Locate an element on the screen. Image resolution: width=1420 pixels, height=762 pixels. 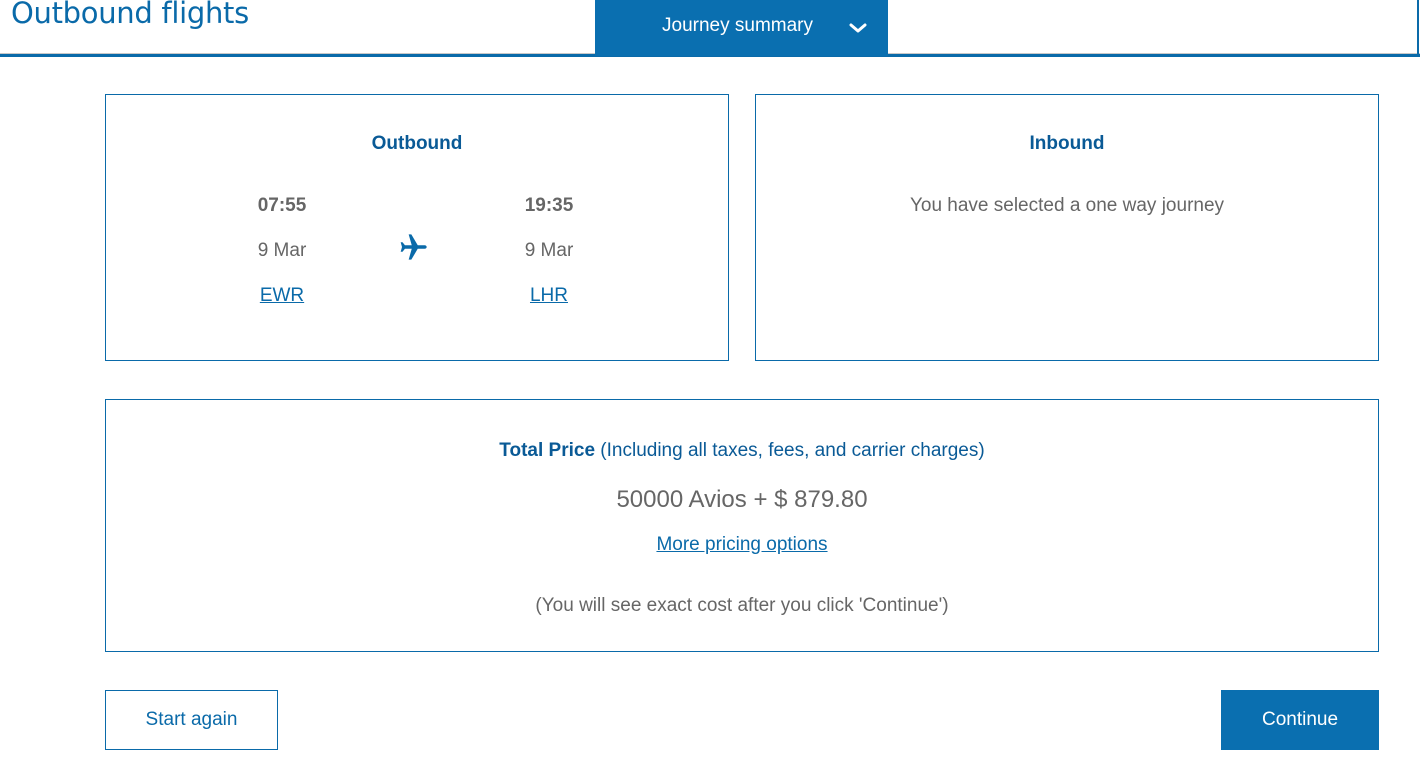
arrival-date: 9 Mar is located at coordinates (549, 250).